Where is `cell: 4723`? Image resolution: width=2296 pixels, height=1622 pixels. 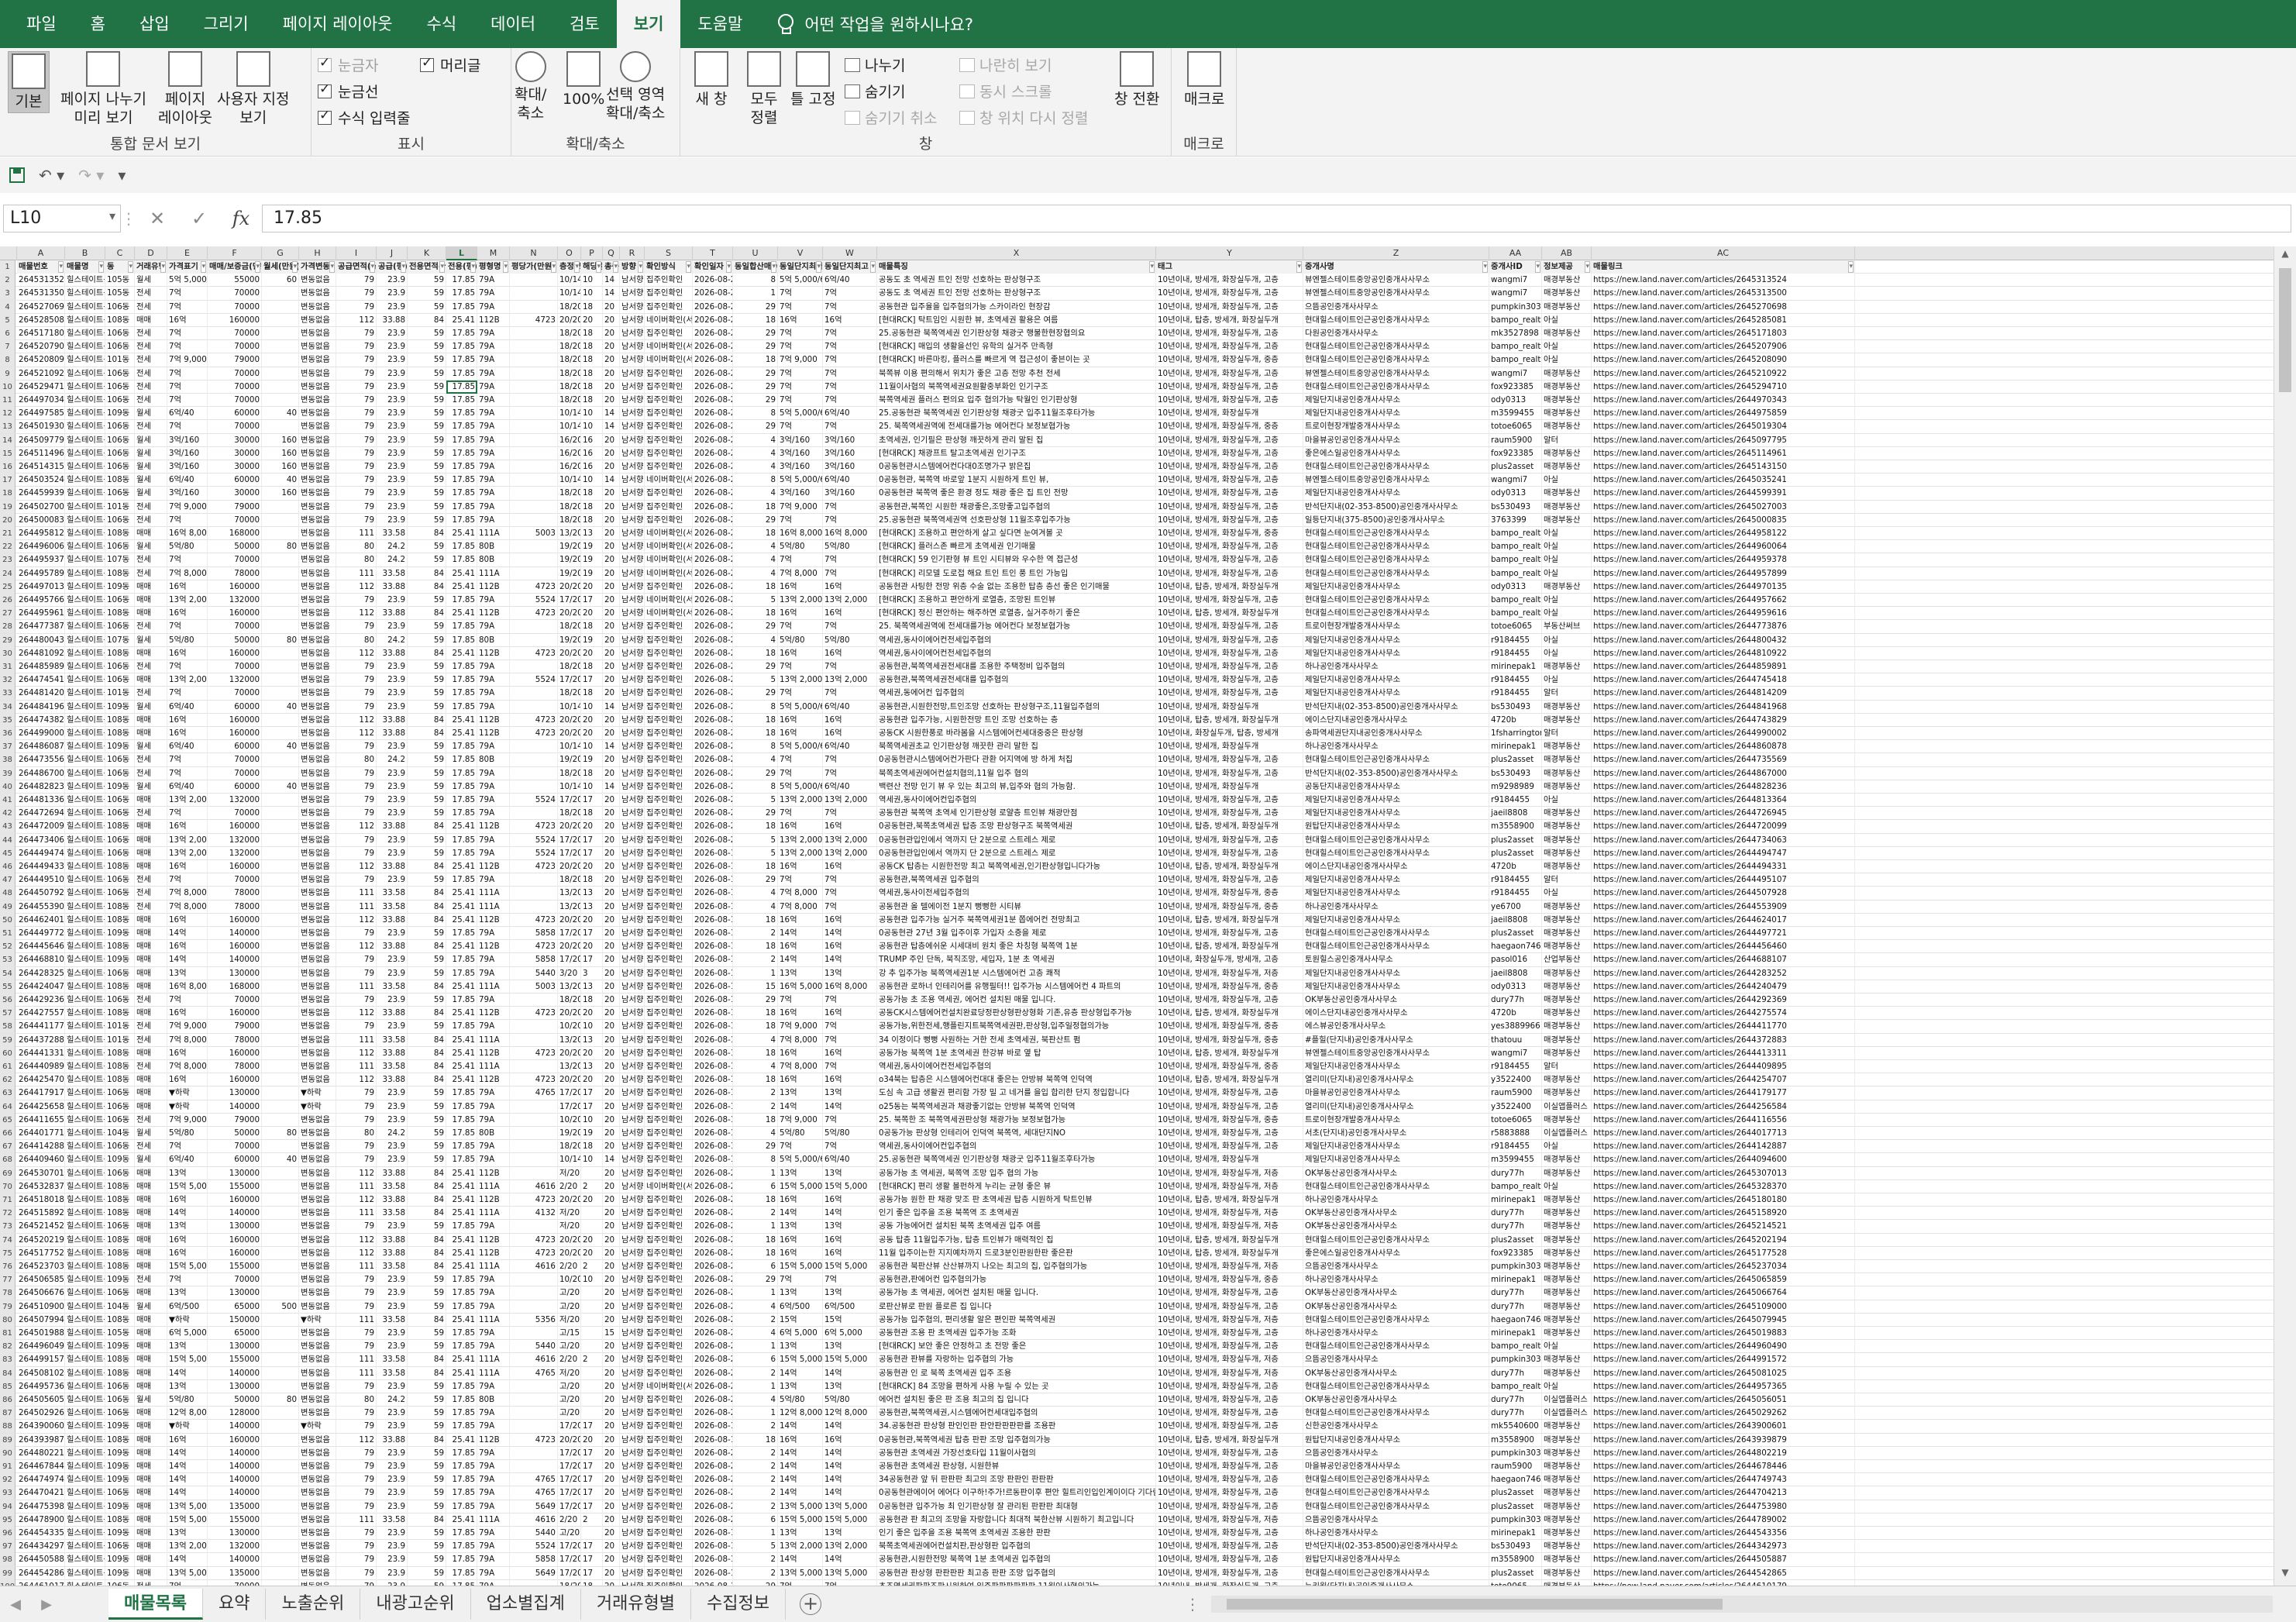
cell: 4723 is located at coordinates (534, 1253).